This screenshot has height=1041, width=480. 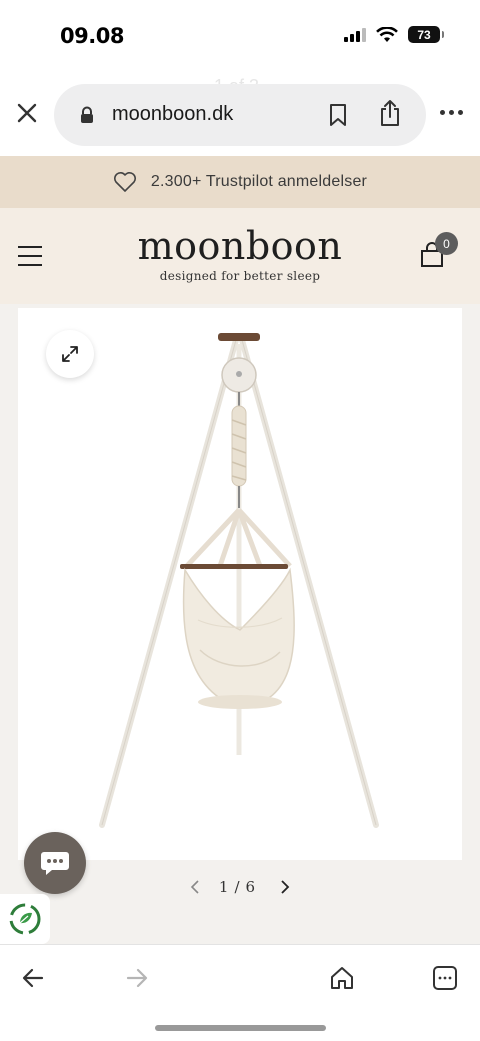 What do you see at coordinates (451, 112) in the screenshot?
I see `more-icon` at bounding box center [451, 112].